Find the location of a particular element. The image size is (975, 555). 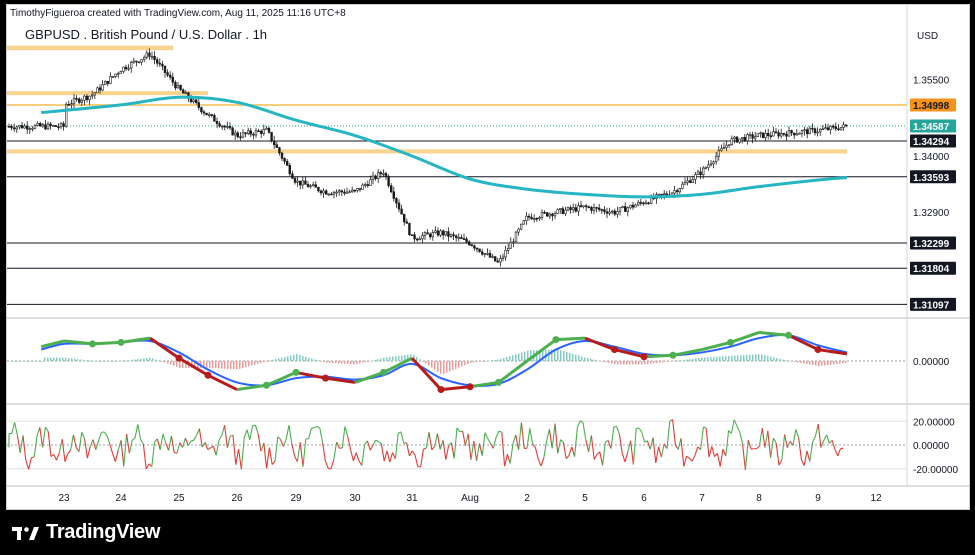

time-tick-Aug: Aug is located at coordinates (470, 498).